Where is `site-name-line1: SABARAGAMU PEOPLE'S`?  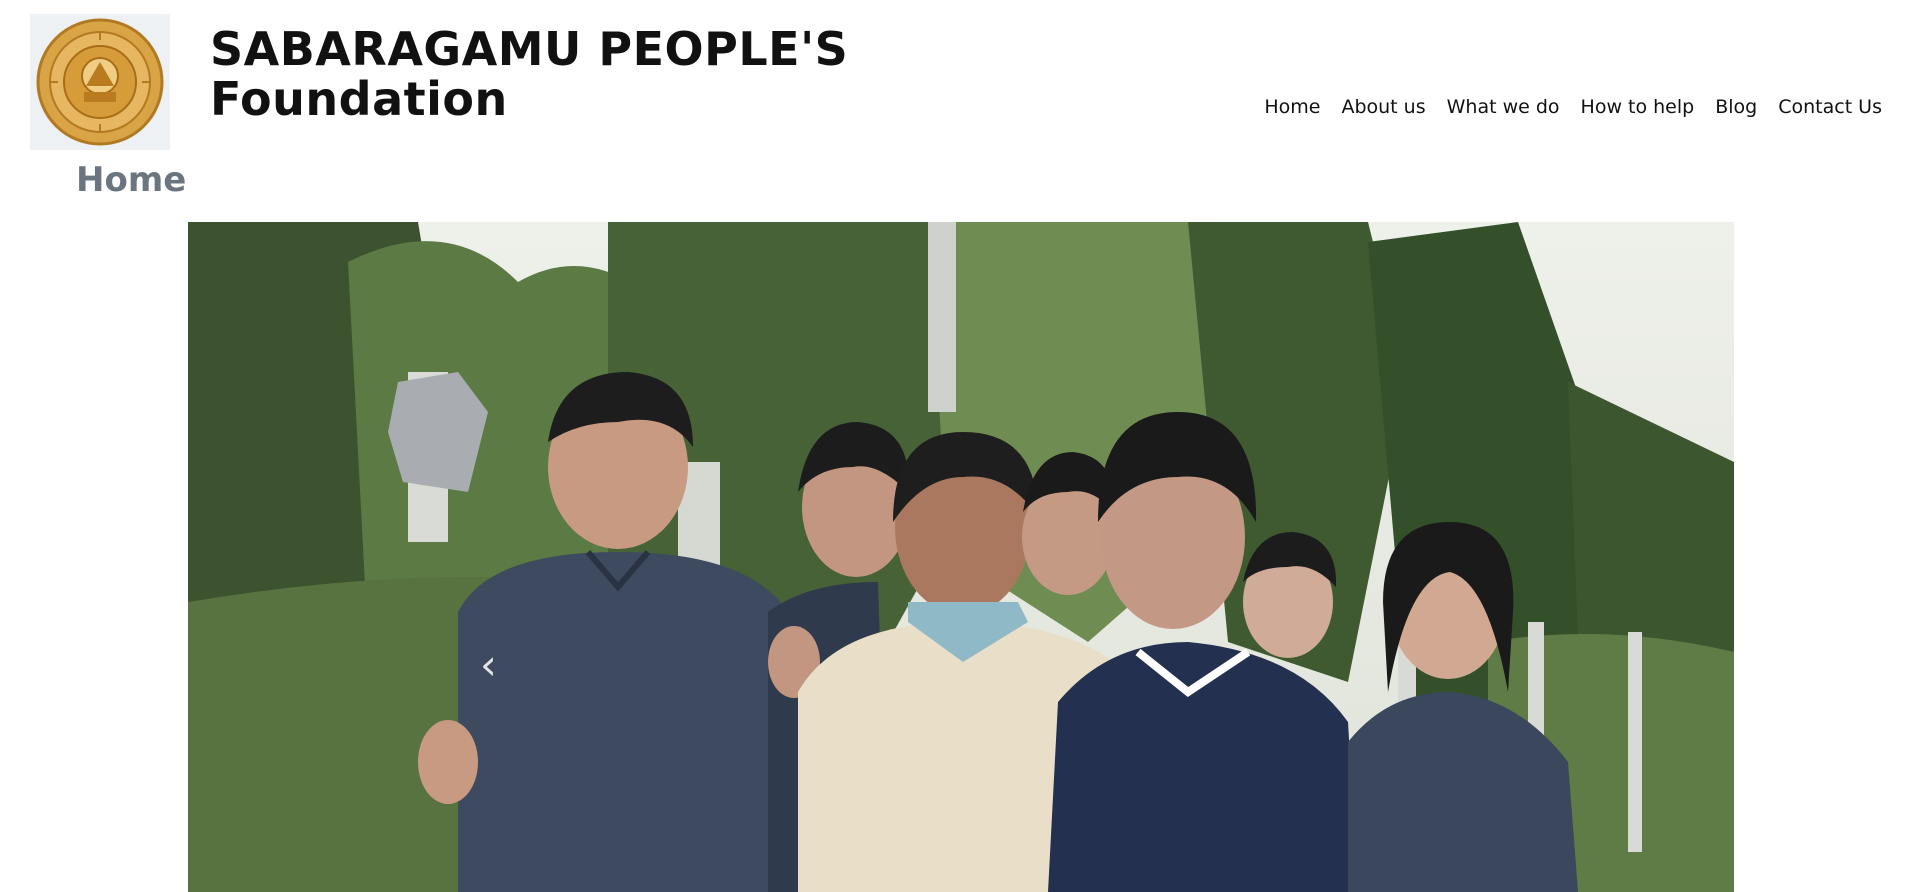
site-name-line1: SABARAGAMU PEOPLE'S is located at coordinates (529, 49).